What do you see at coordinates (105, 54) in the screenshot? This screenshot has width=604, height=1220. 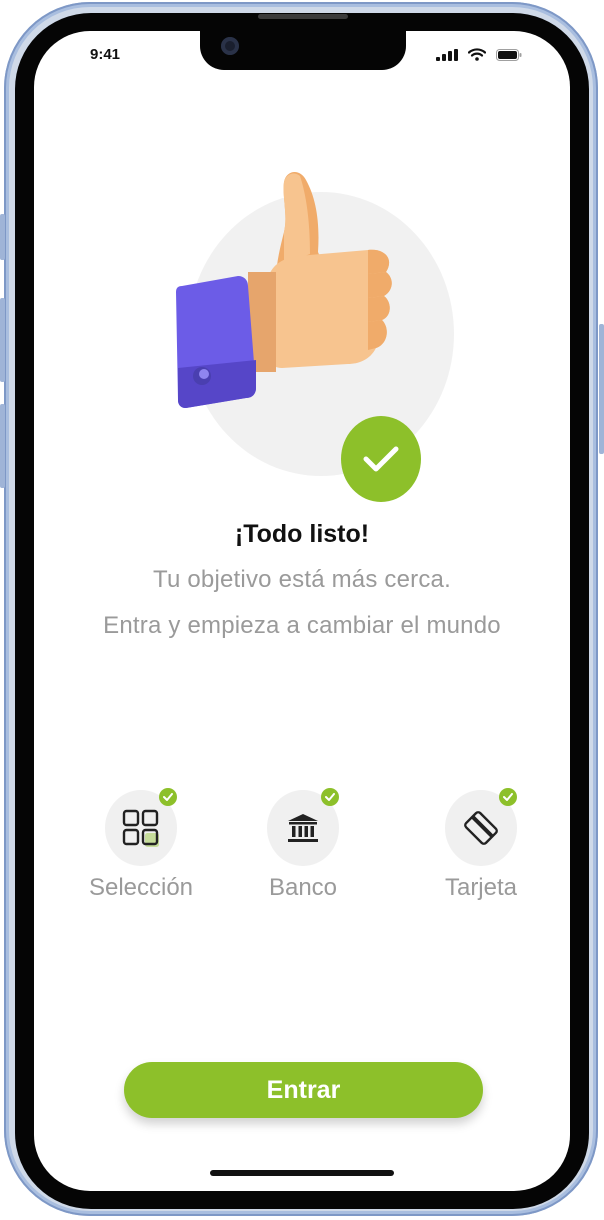 I see `status-time: 9:41` at bounding box center [105, 54].